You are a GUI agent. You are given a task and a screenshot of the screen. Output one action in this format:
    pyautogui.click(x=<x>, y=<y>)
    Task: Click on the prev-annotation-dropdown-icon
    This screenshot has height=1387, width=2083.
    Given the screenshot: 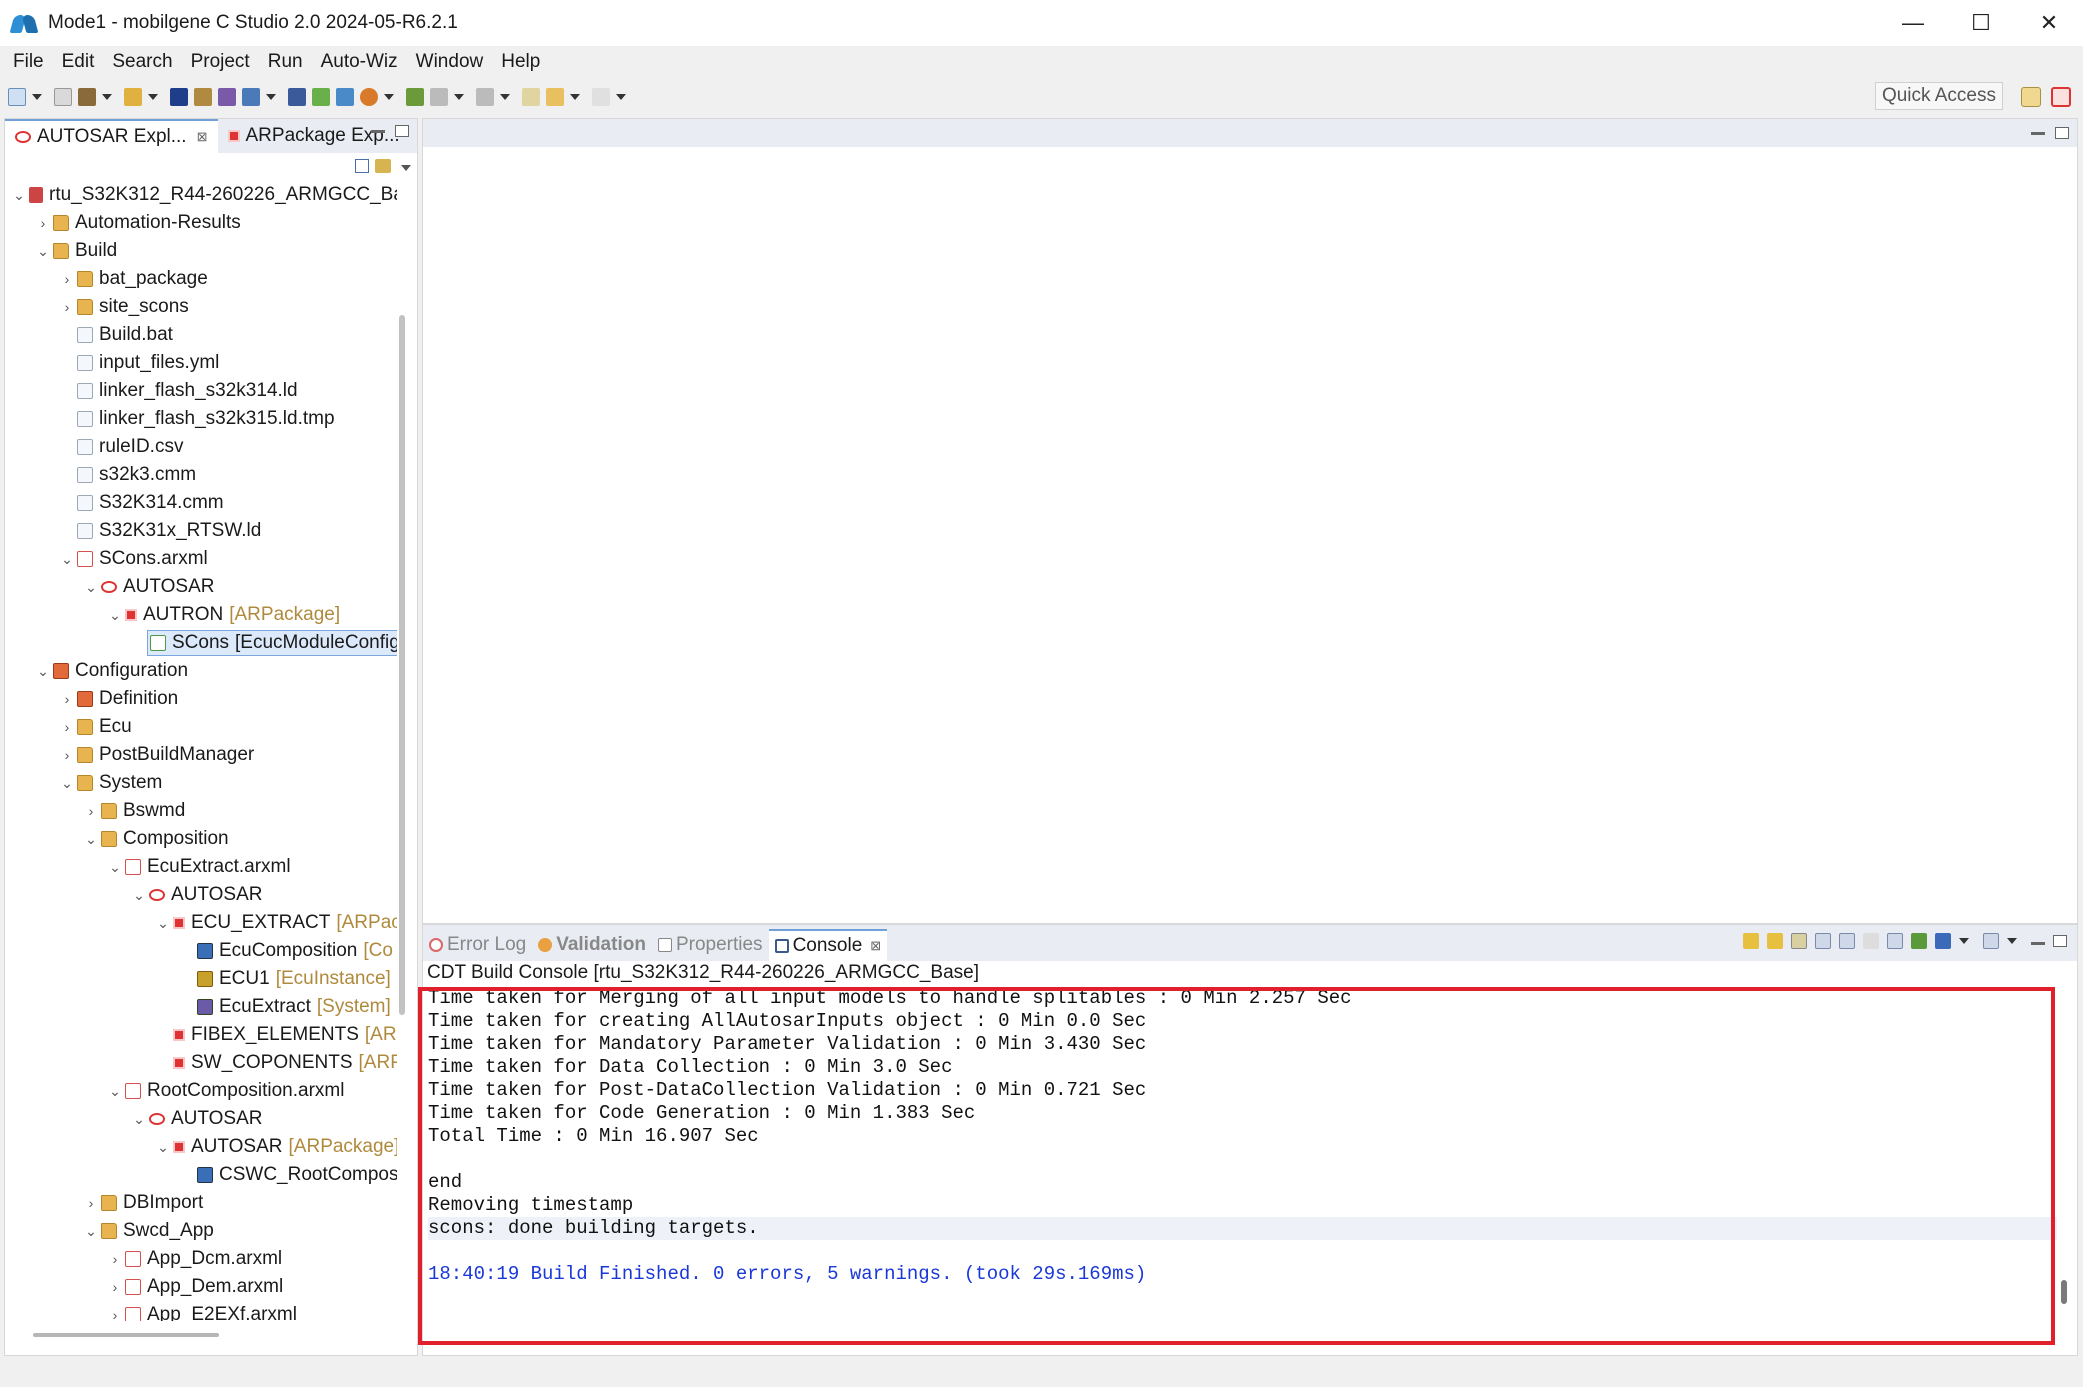 What is the action you would take?
    pyautogui.click(x=505, y=97)
    